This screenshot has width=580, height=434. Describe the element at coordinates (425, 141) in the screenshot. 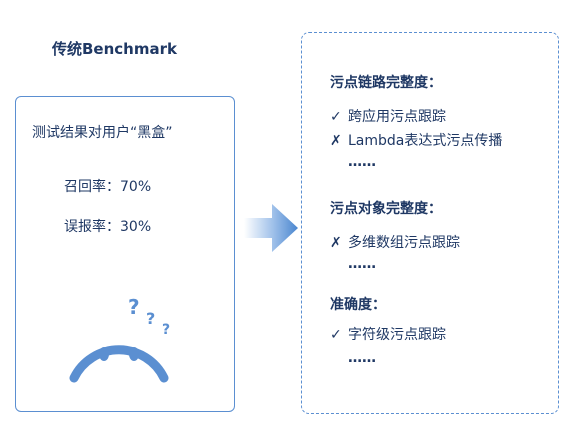

I see `list-item-label: Lambda表达式污点传播` at that location.